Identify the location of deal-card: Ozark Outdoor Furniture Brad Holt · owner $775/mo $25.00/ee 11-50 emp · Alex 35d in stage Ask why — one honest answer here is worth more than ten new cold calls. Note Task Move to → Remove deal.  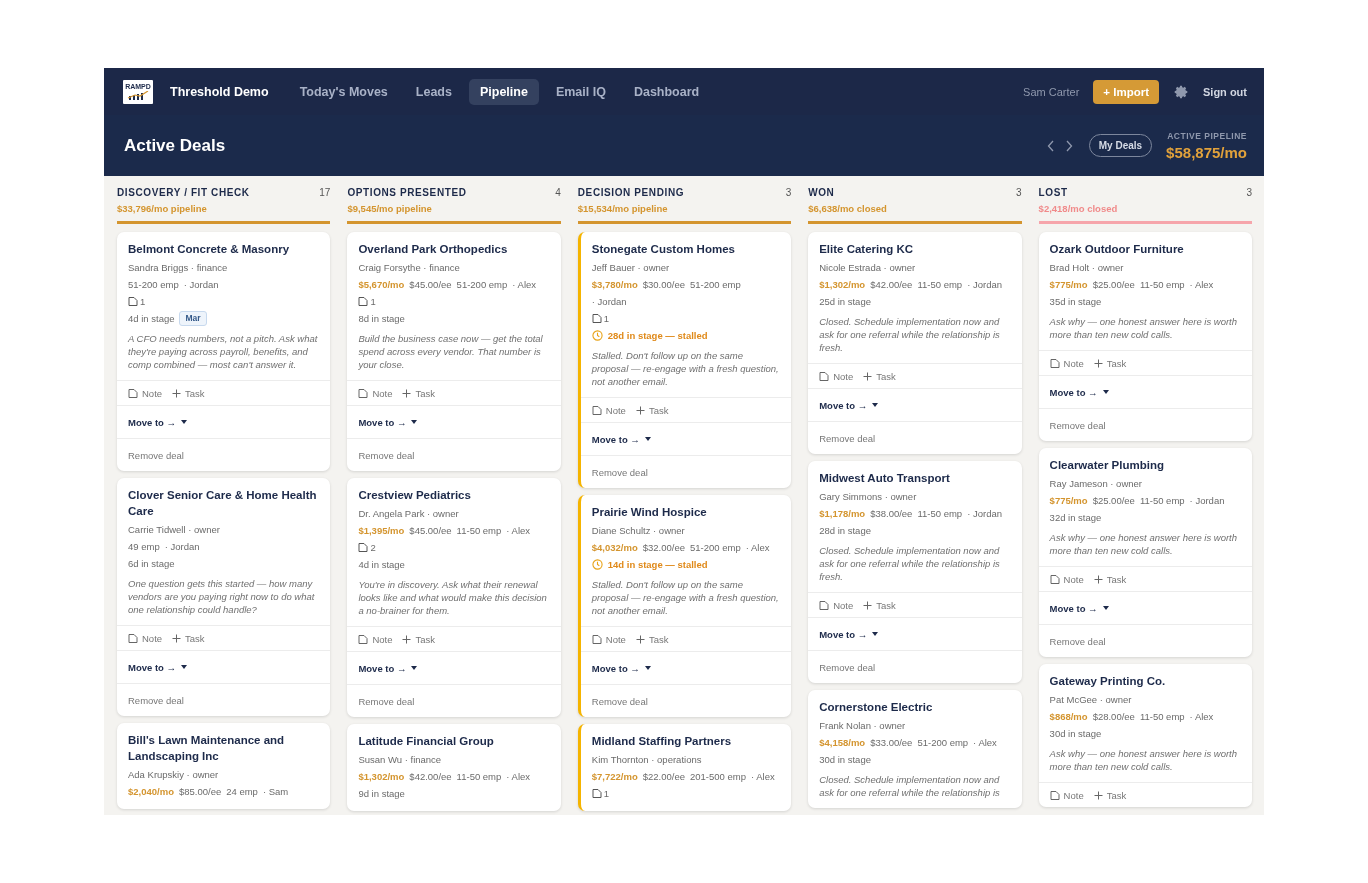
(1145, 337).